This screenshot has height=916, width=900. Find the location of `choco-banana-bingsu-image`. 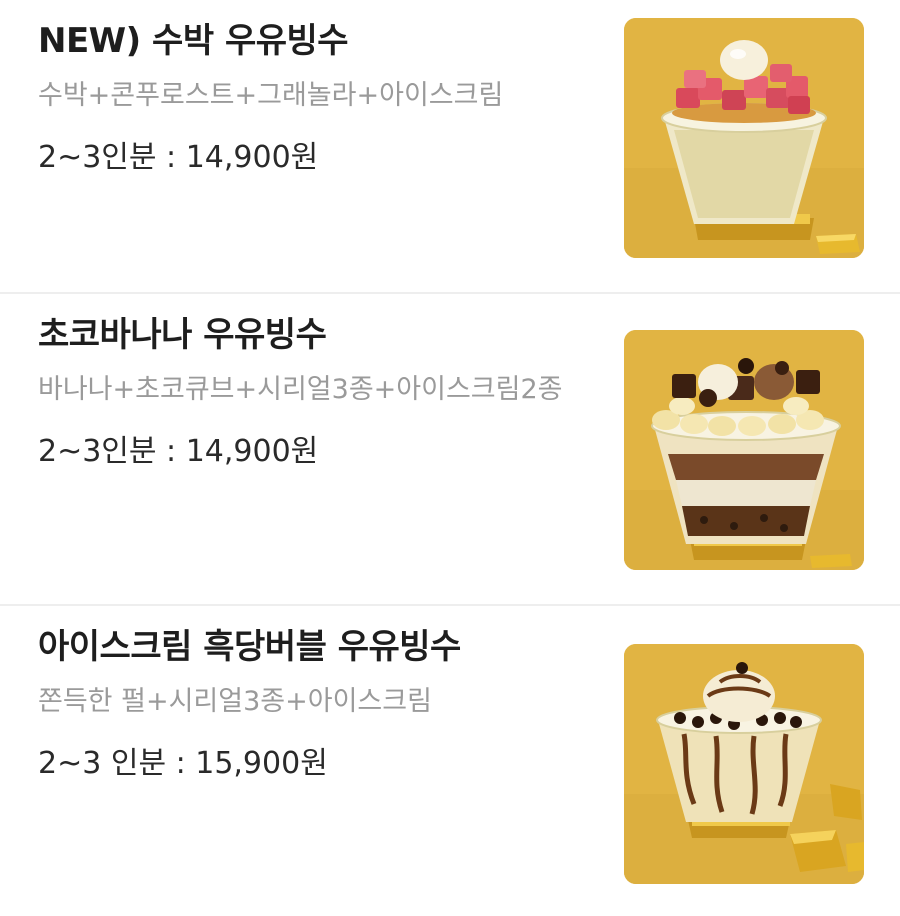

choco-banana-bingsu-image is located at coordinates (744, 450).